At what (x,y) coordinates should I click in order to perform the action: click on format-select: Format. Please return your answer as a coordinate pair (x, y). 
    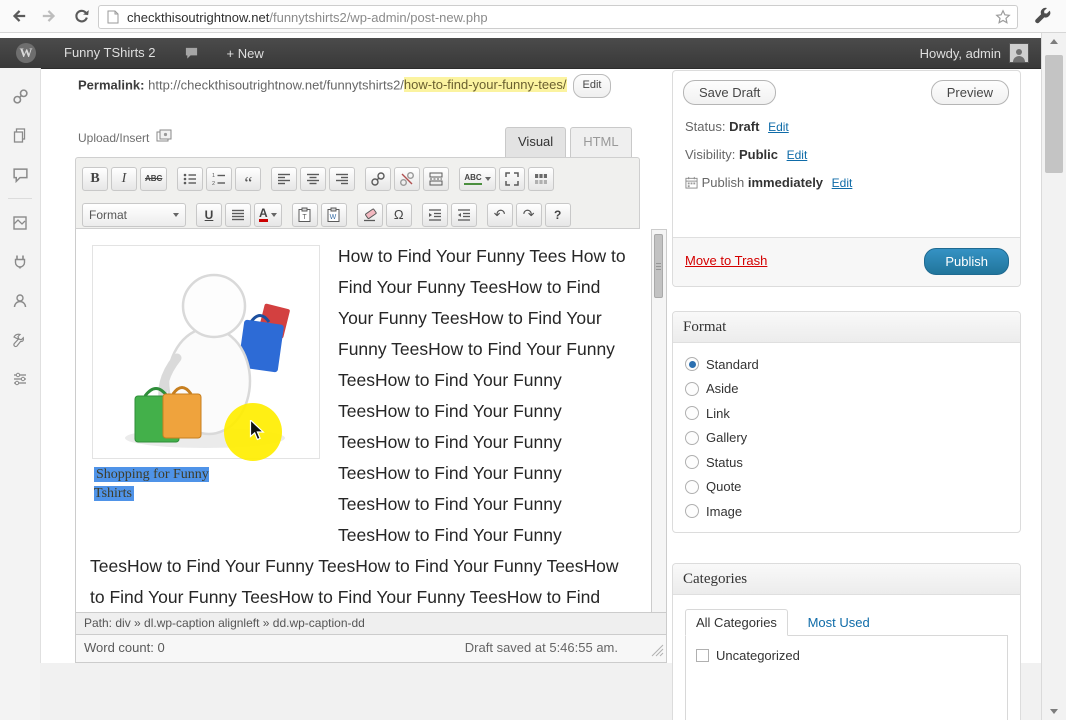
    Looking at the image, I should click on (134, 214).